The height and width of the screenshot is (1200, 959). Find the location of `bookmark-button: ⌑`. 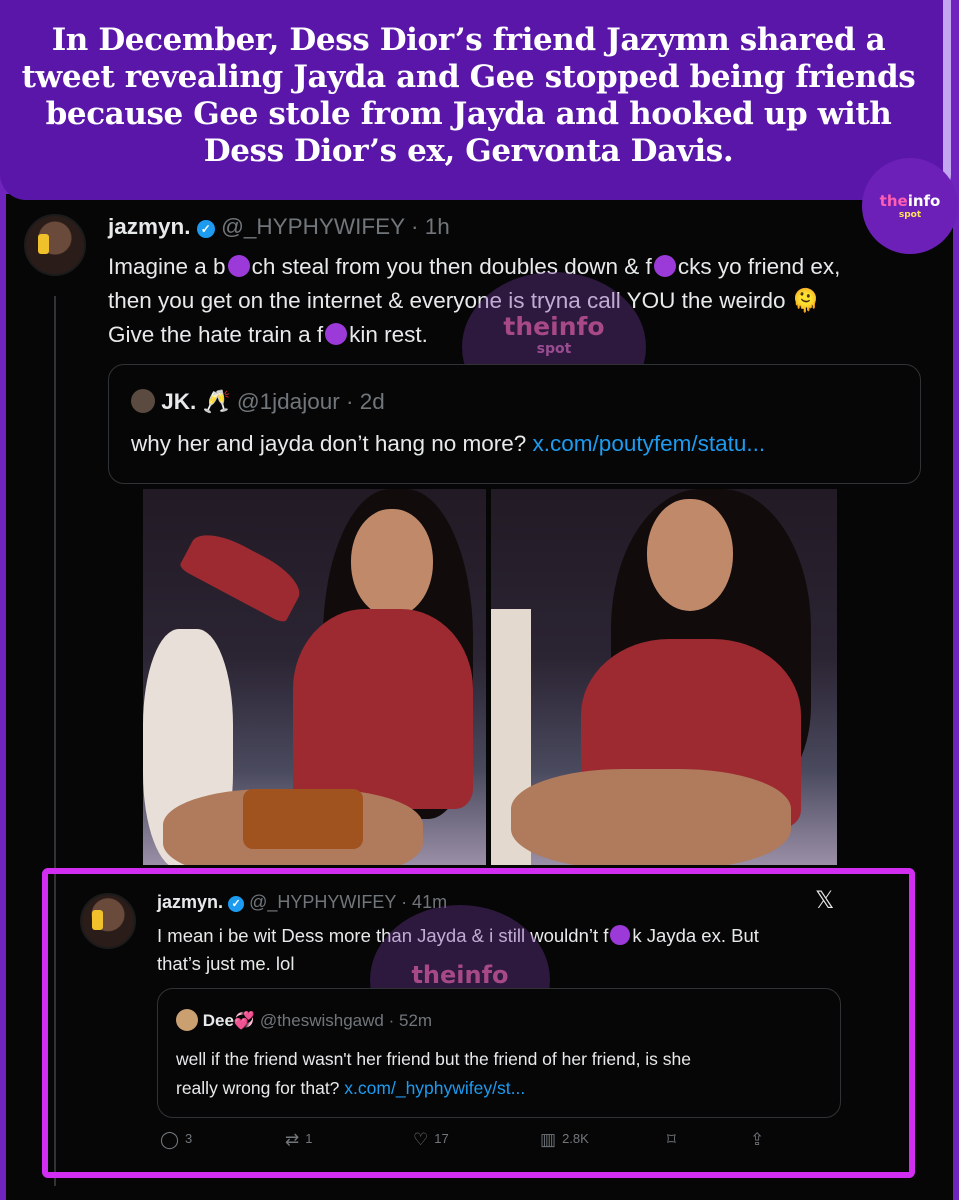

bookmark-button: ⌑ is located at coordinates (674, 1140).